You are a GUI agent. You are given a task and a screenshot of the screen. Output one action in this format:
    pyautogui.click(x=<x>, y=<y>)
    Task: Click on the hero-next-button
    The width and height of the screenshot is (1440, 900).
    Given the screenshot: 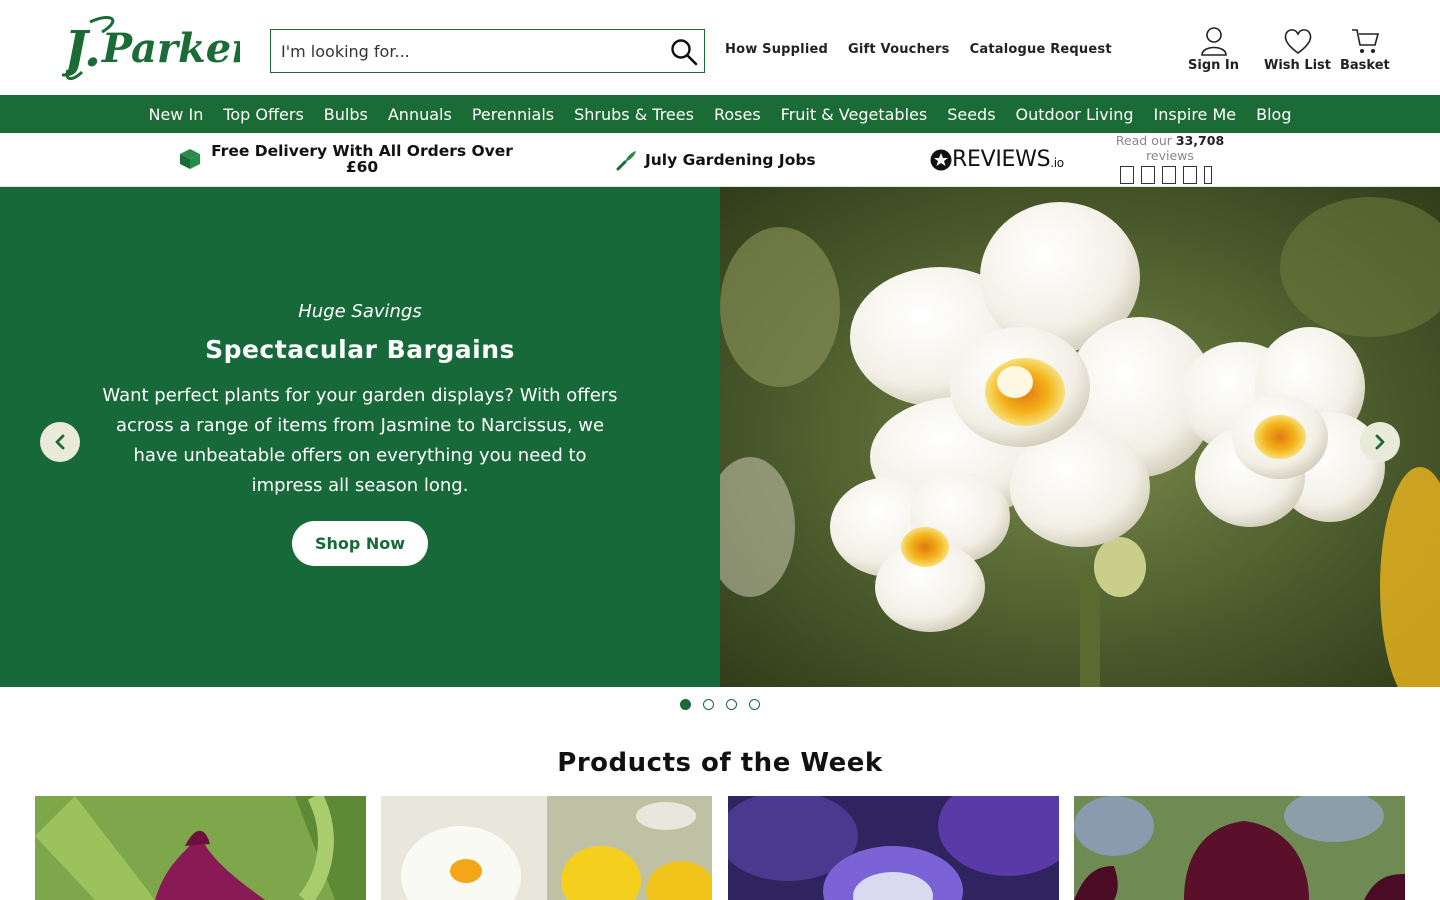 What is the action you would take?
    pyautogui.click(x=1380, y=442)
    